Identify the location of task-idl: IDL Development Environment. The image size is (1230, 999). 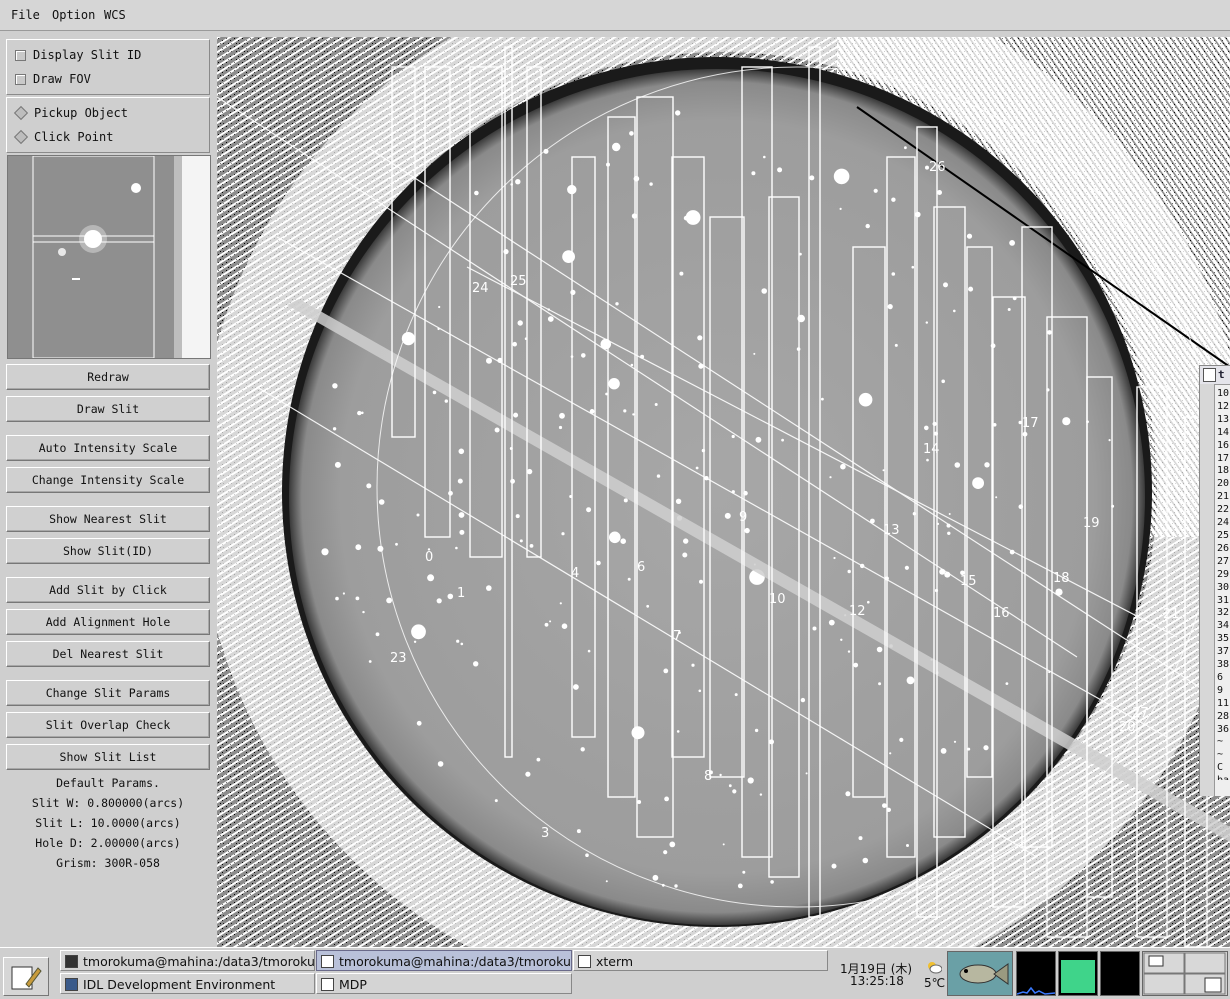
(187, 983).